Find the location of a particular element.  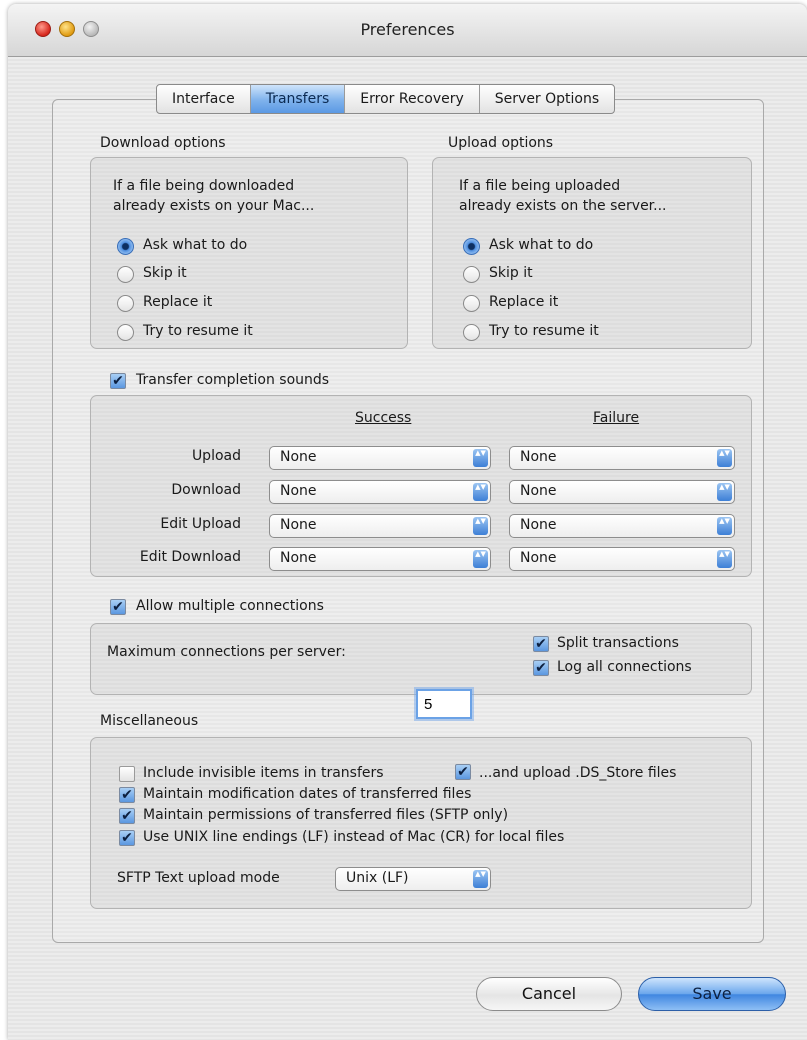

popup-value: Unix (LF) is located at coordinates (377, 878).